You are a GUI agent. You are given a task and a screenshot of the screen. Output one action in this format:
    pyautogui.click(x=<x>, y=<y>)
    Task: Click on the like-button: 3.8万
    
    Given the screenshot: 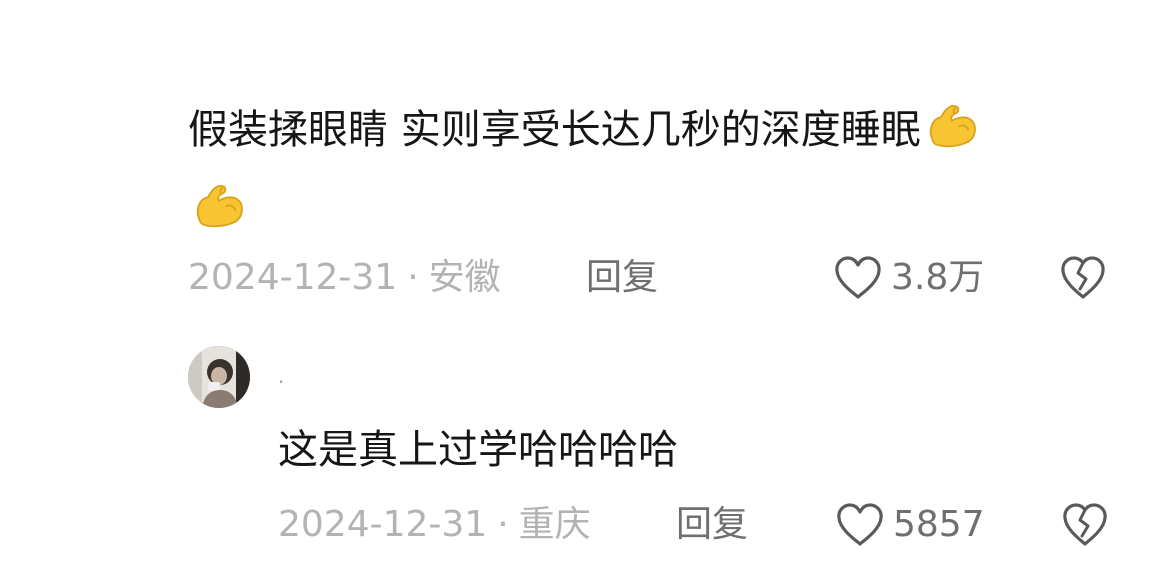 What is the action you would take?
    pyautogui.click(x=908, y=278)
    